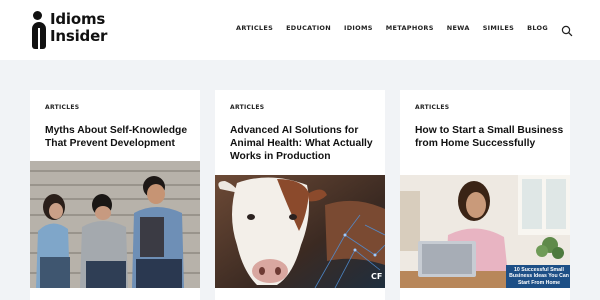 The width and height of the screenshot is (600, 300). What do you see at coordinates (376, 276) in the screenshot?
I see `image-watermark: CF` at bounding box center [376, 276].